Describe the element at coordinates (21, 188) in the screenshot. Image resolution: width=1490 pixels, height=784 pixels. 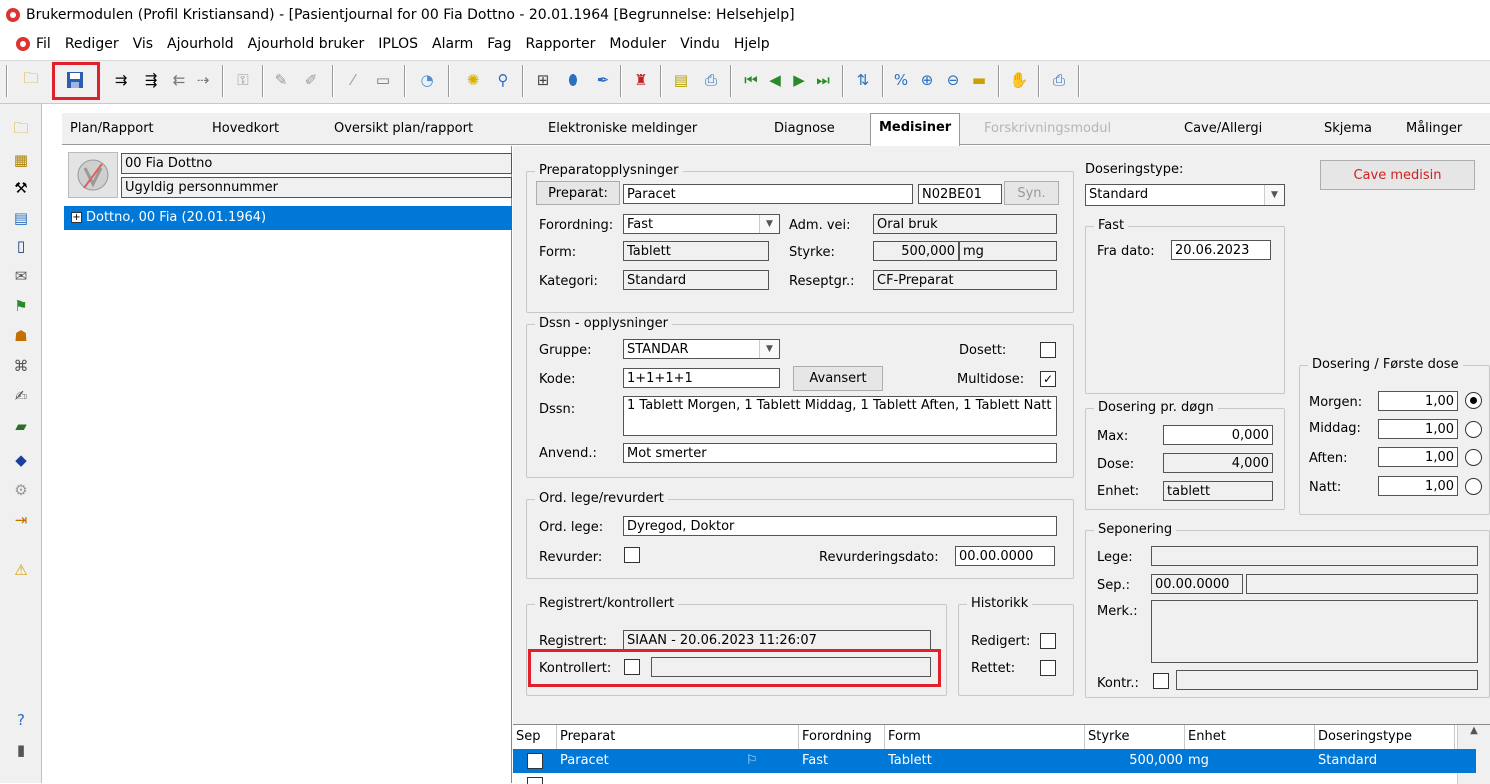
I see `tools-icon: ⚒` at that location.